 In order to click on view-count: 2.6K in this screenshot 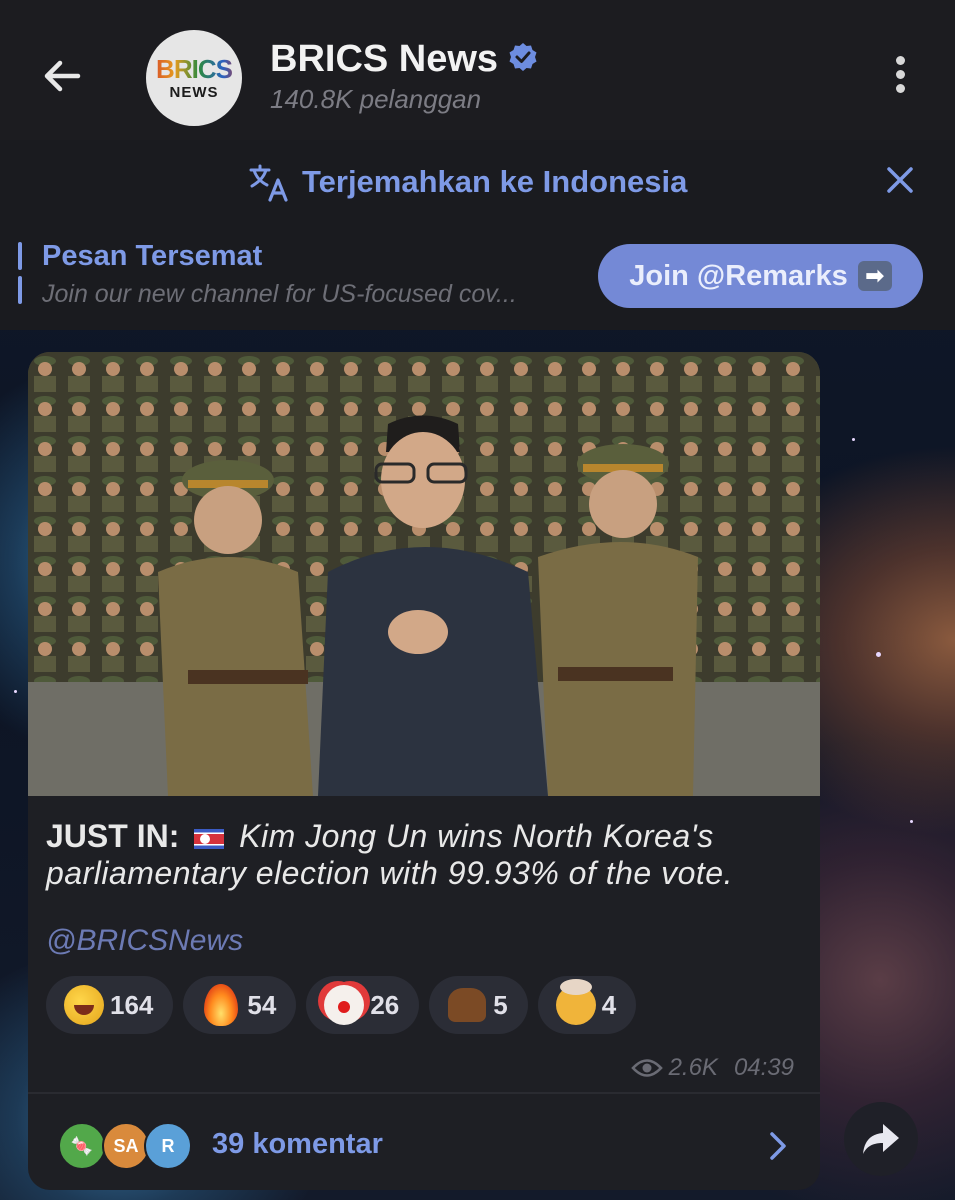, I will do `click(693, 1067)`.